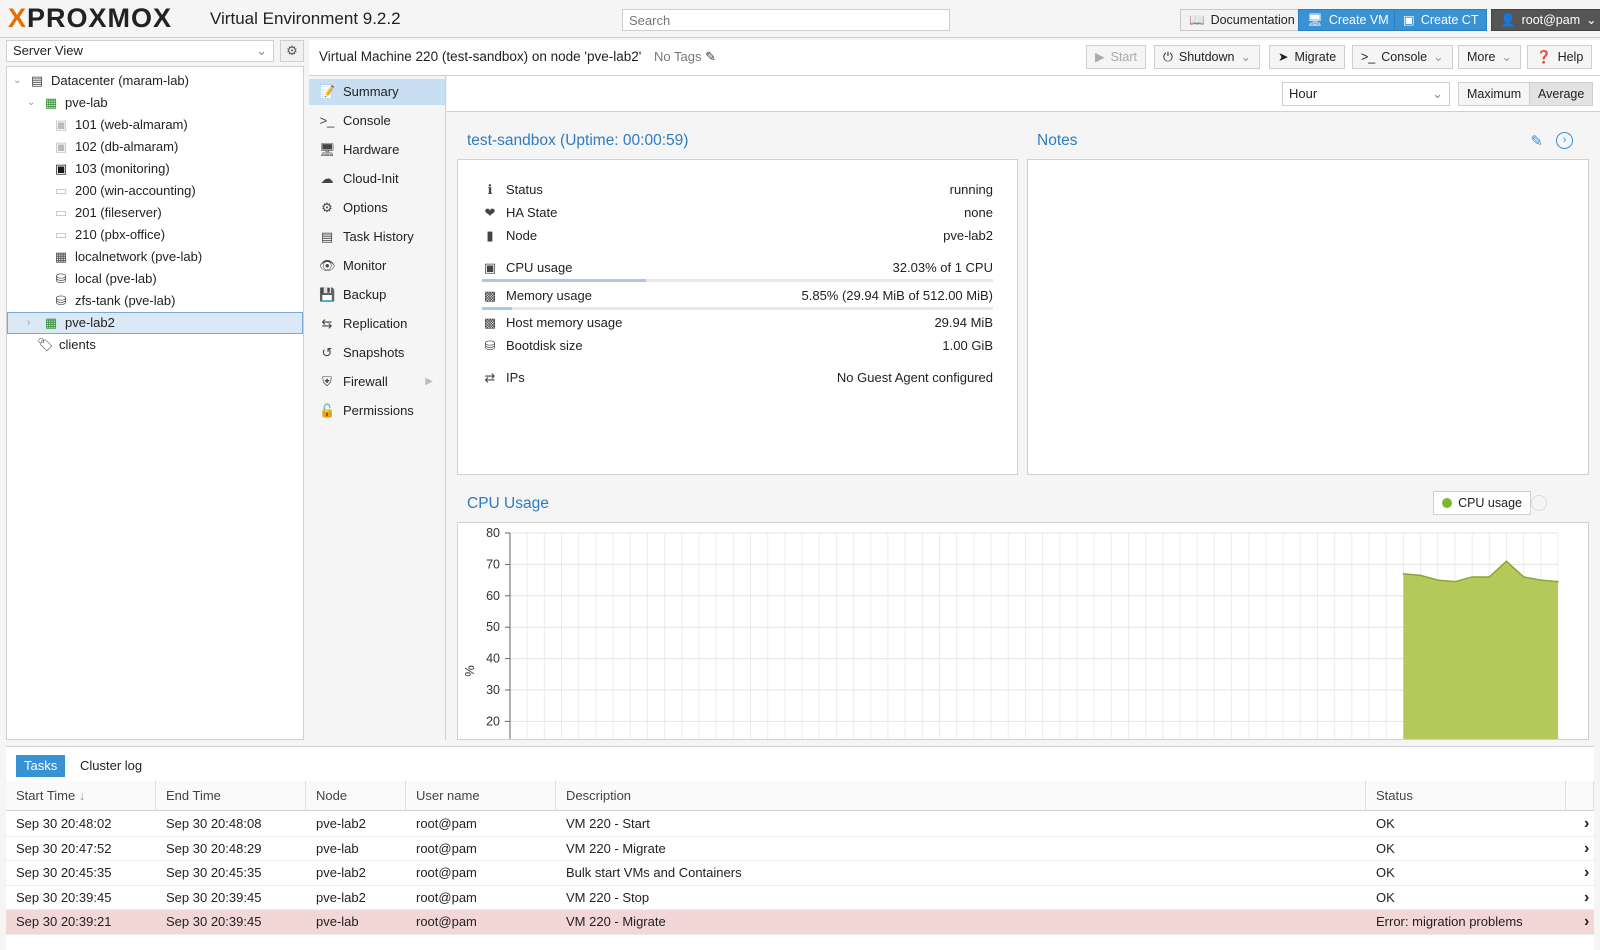  I want to click on tree-item-103: ▣ 103 (monitoring), so click(111, 169).